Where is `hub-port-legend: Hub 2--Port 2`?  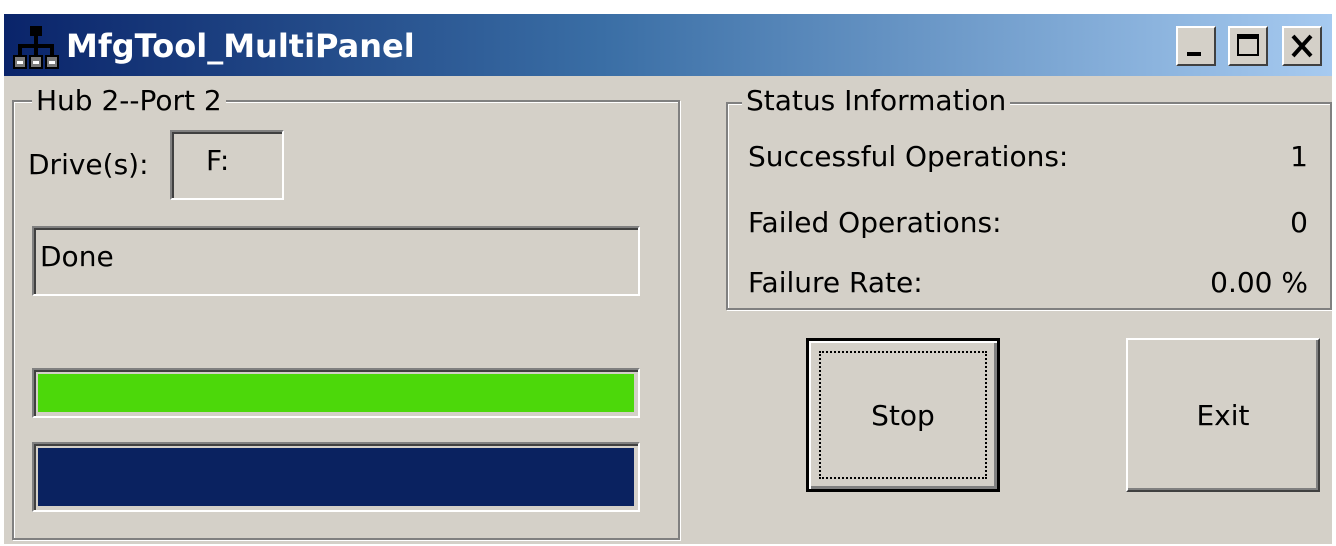
hub-port-legend: Hub 2--Port 2 is located at coordinates (129, 100).